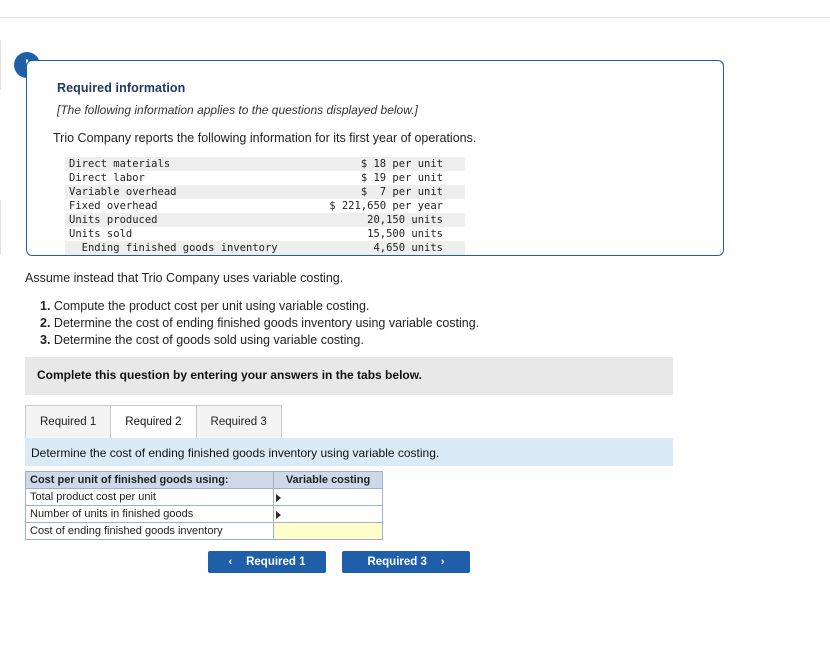  I want to click on table-row: Direct materials $ 18 per unit, so click(265, 164).